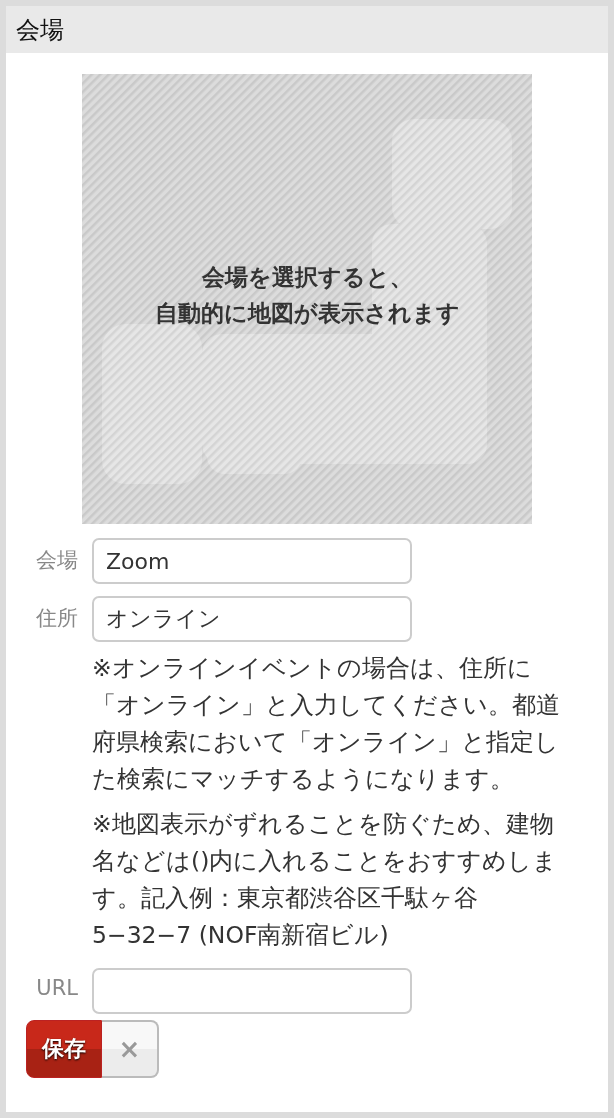 This screenshot has height=1118, width=614. Describe the element at coordinates (325, 880) in the screenshot. I see `help-text: ※地図表示がずれることを防ぐため、建物名などは()内に入れることをおすすめします。記入例：東京都渋谷区千駄ヶ谷5−32−7 (NOF南新宿ビル)` at that location.